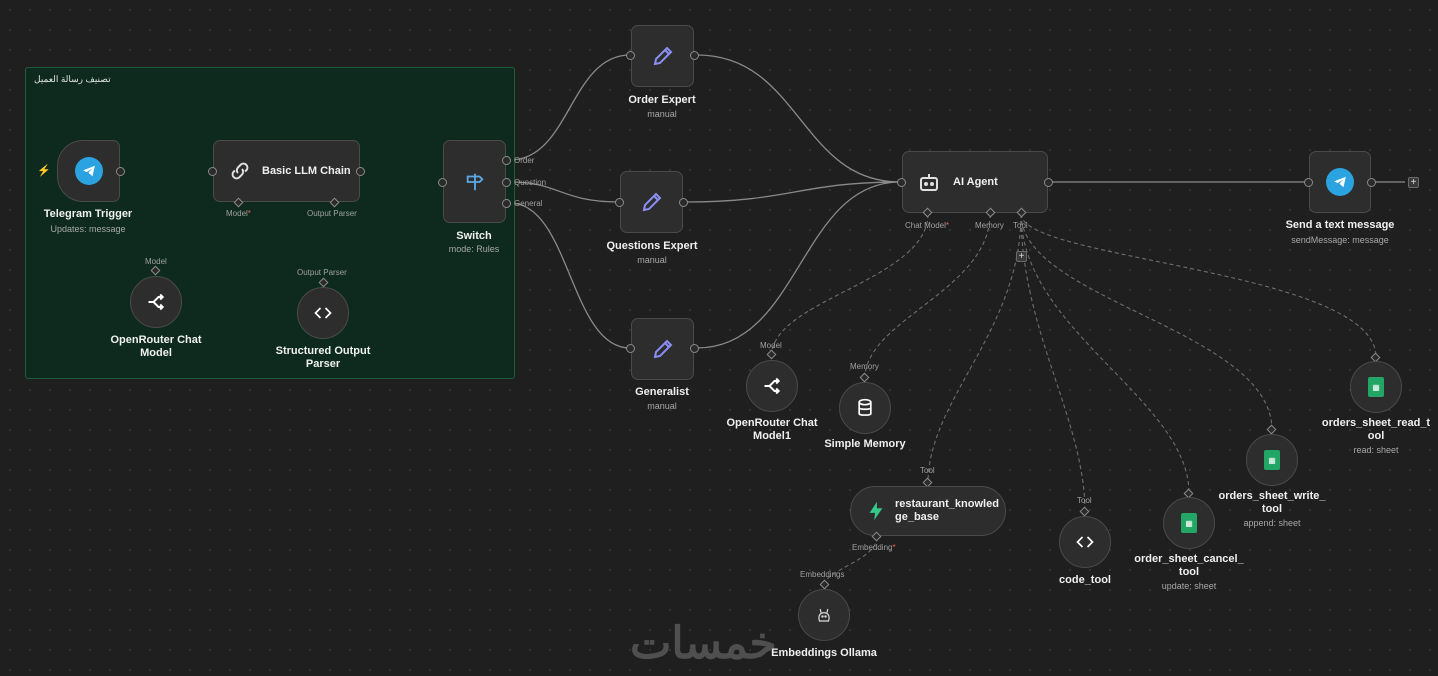 The image size is (1438, 676). I want to click on node-label: OpenRouter Chat Model1, so click(772, 429).